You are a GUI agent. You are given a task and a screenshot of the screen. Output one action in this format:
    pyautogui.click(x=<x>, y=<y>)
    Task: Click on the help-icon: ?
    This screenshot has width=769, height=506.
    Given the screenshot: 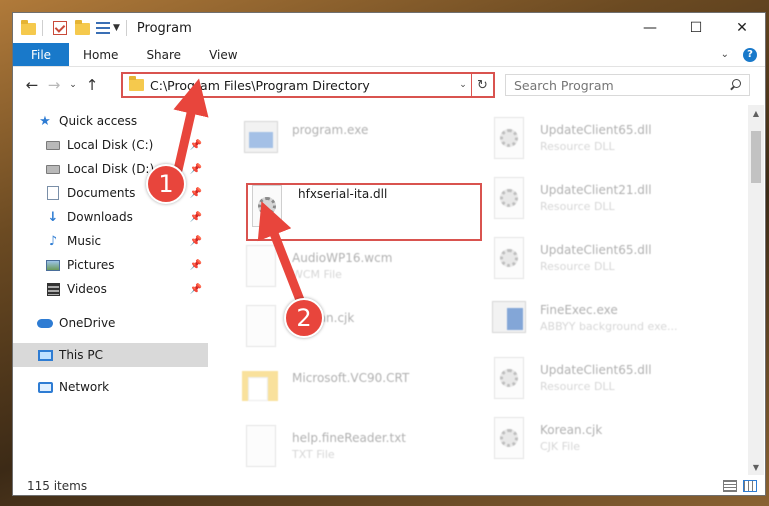 What is the action you would take?
    pyautogui.click(x=750, y=54)
    